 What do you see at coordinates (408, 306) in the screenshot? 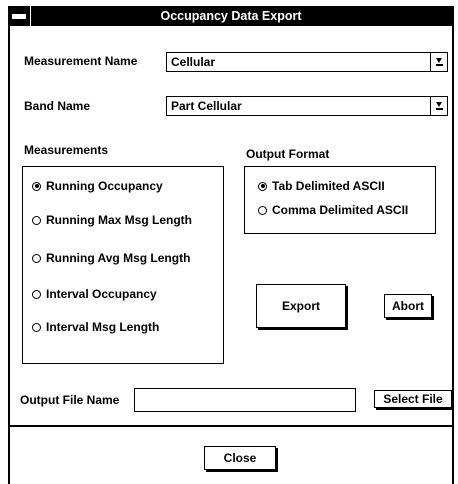
I see `abort-button: Abort` at bounding box center [408, 306].